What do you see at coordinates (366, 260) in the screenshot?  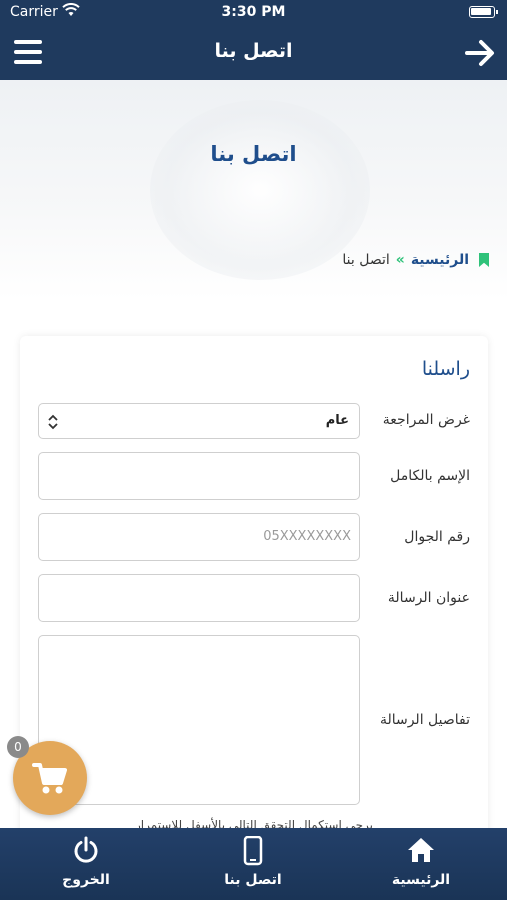 I see `breadcrumb-current: اتصل بنا` at bounding box center [366, 260].